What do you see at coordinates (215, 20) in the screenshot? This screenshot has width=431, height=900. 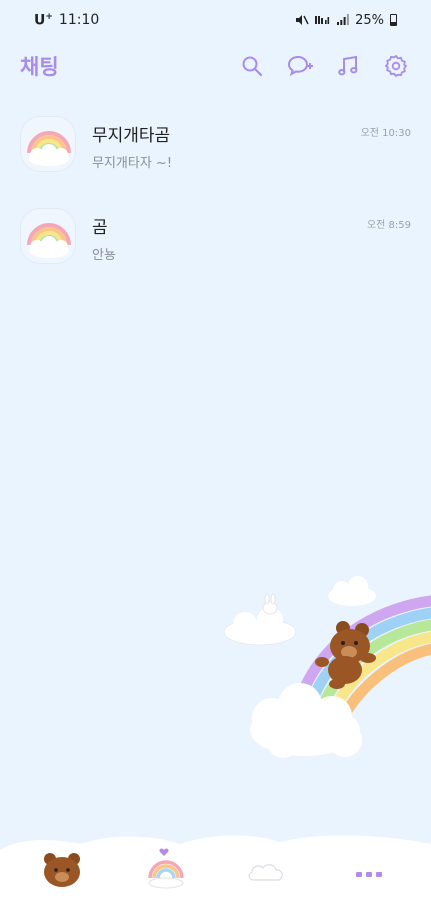 I see `status-bar: U+ 11:10 25%` at bounding box center [215, 20].